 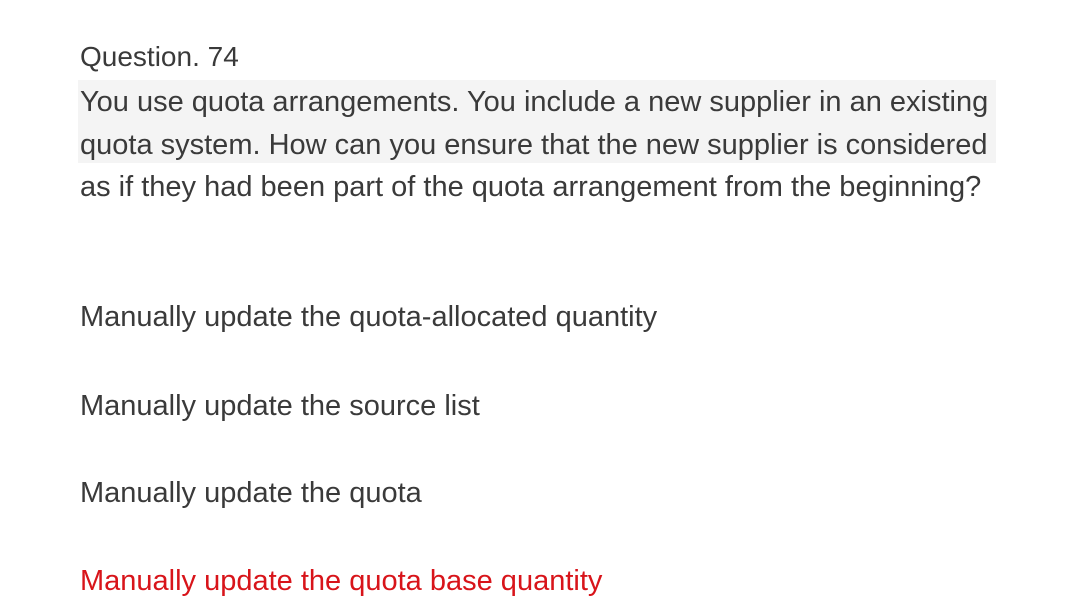 I want to click on answer-option-4-correct: Manually update the quota base quantity, so click(x=341, y=581).